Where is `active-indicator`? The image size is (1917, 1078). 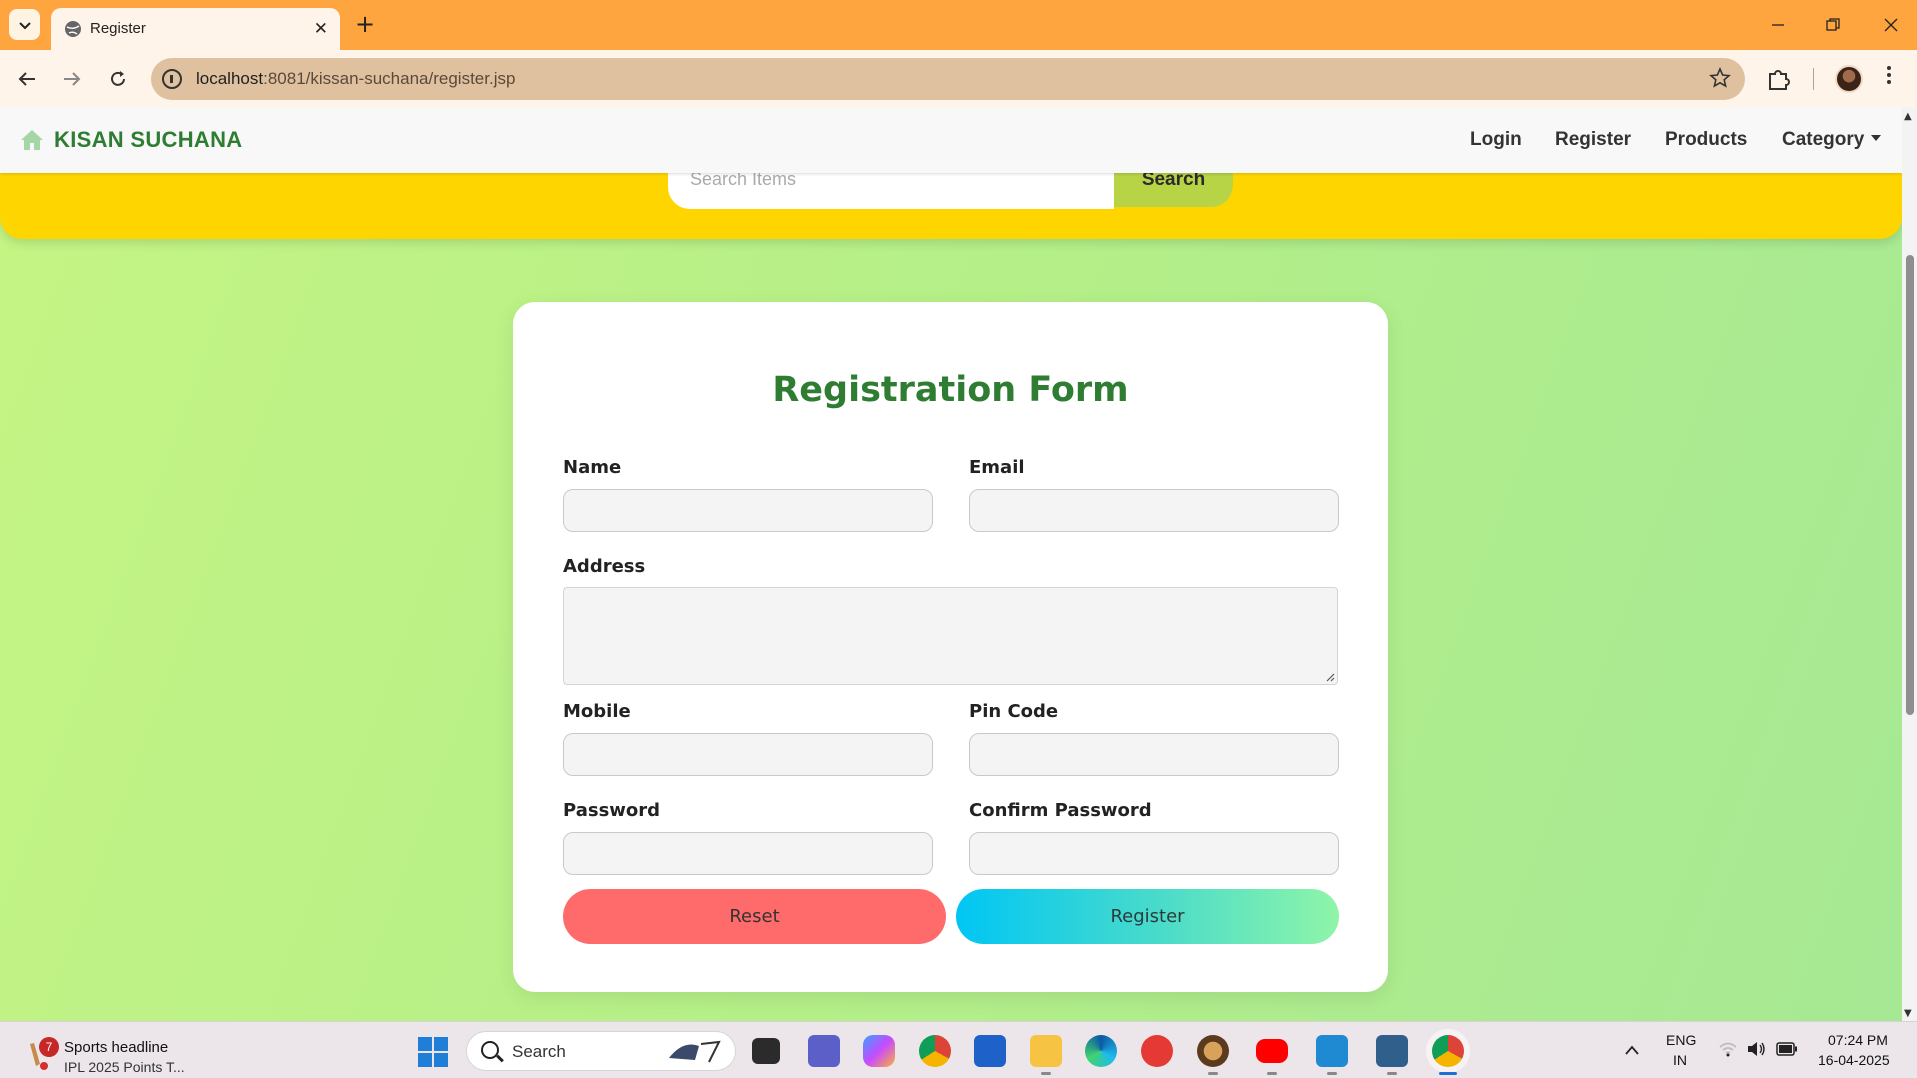 active-indicator is located at coordinates (1448, 1073).